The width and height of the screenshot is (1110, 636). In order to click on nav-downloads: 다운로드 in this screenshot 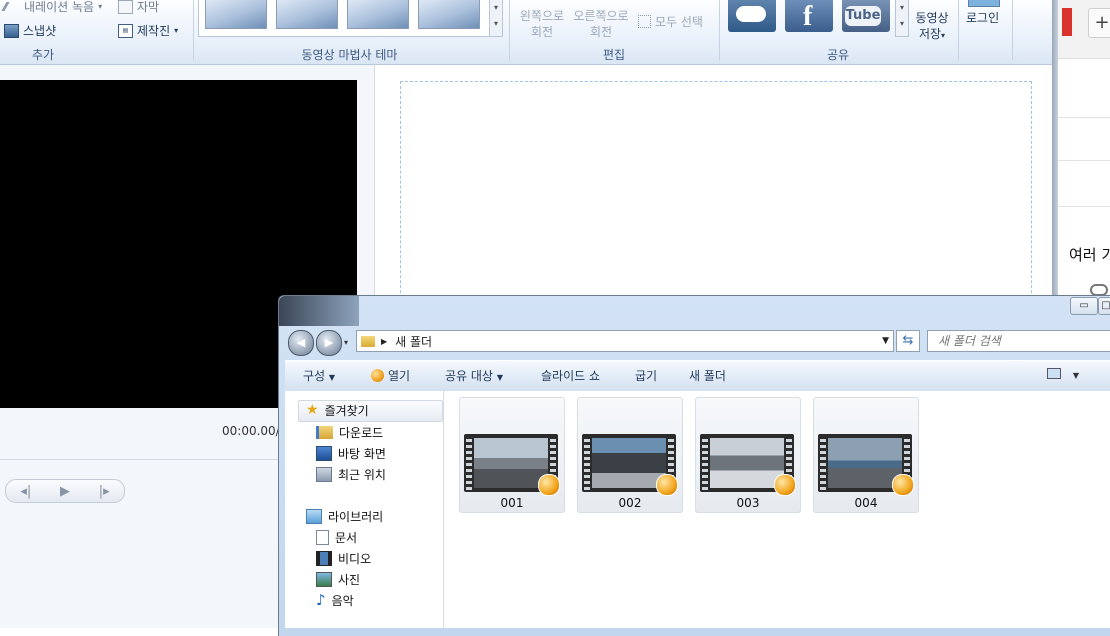, I will do `click(349, 432)`.